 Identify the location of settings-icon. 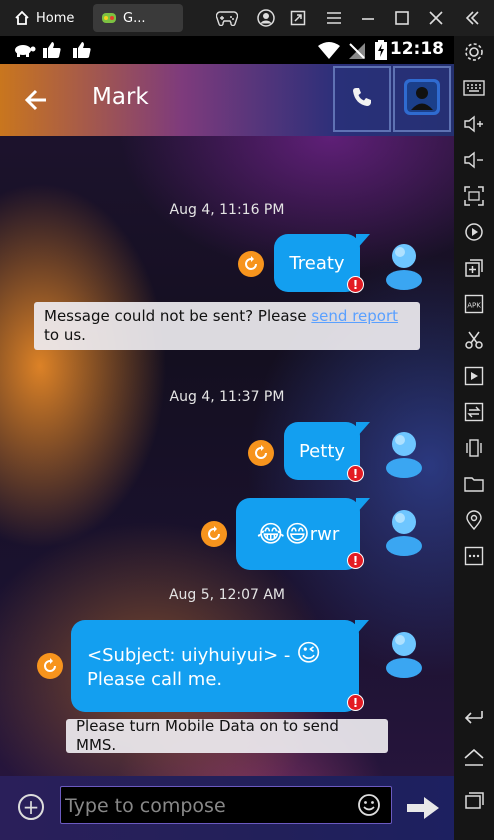
(474, 52).